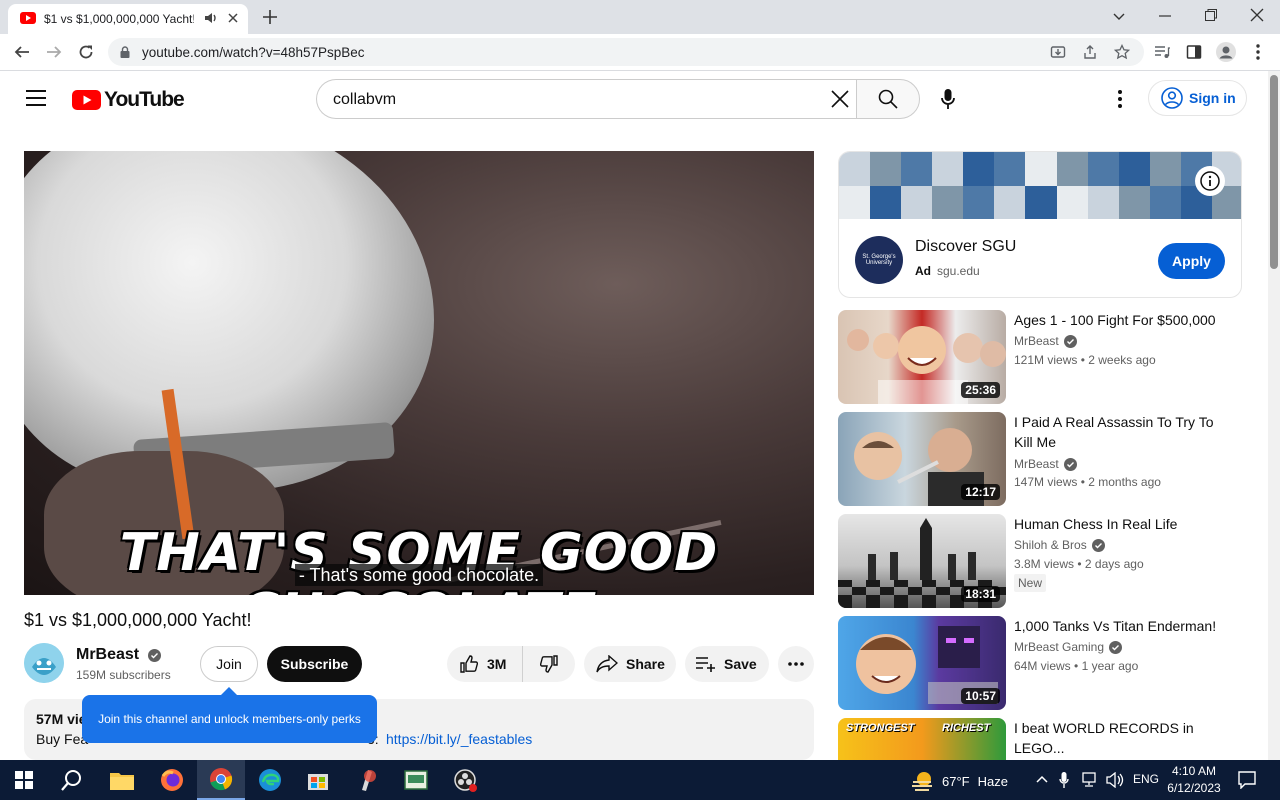 This screenshot has height=800, width=1280. What do you see at coordinates (1212, 98) in the screenshot?
I see `sign-in-label: Sign in` at bounding box center [1212, 98].